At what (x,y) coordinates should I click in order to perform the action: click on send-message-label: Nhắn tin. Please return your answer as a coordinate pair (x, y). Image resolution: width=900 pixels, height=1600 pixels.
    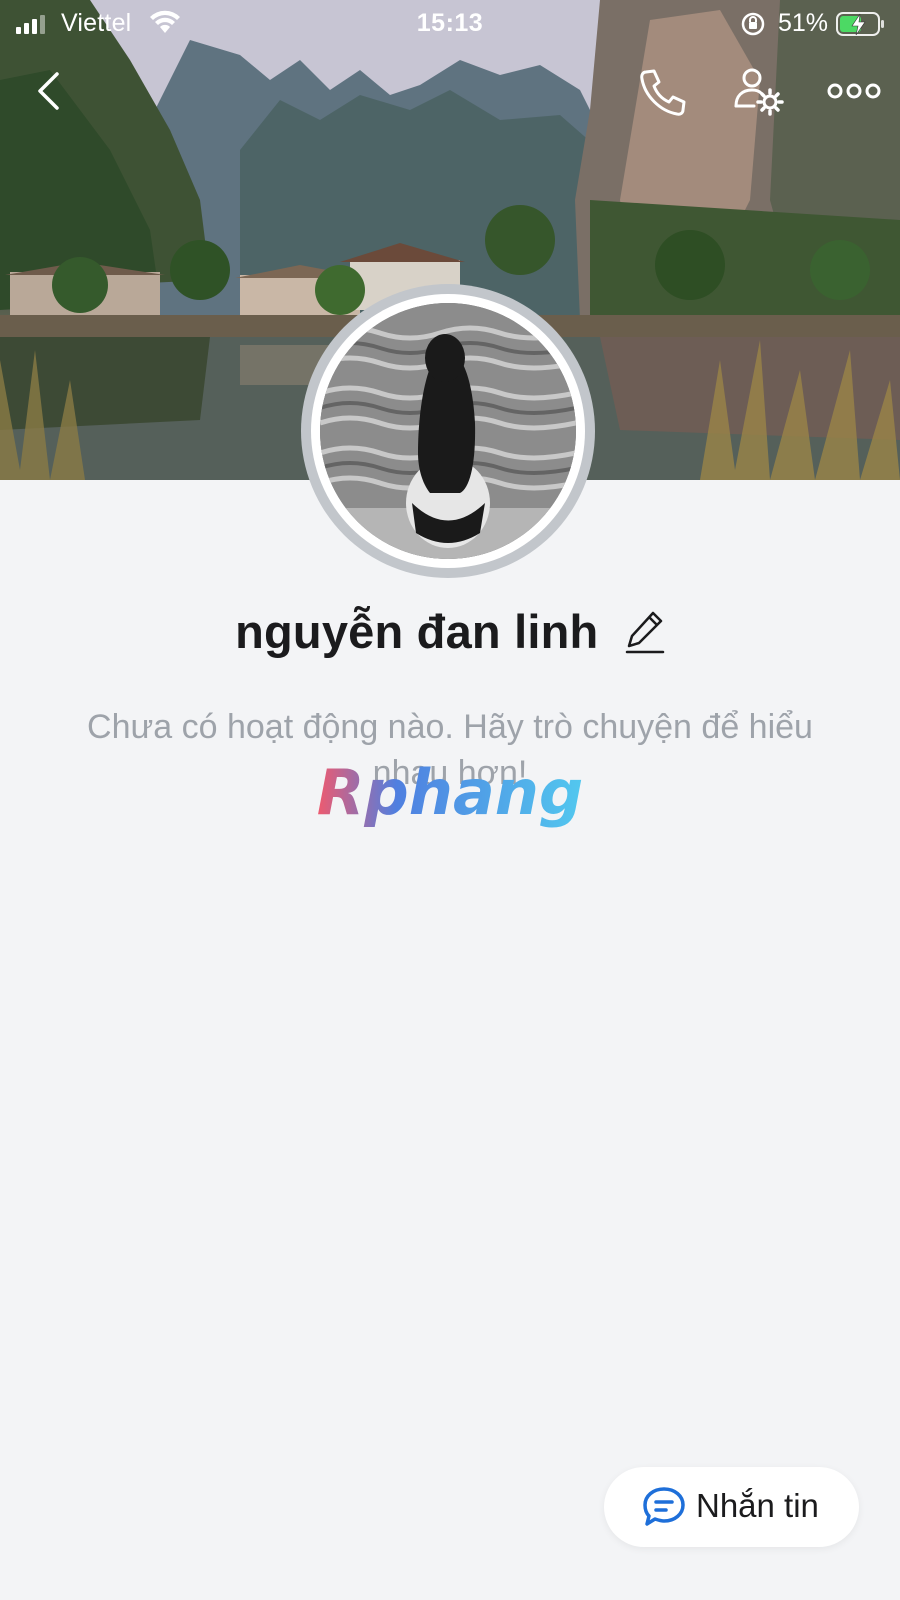
    Looking at the image, I should click on (757, 1505).